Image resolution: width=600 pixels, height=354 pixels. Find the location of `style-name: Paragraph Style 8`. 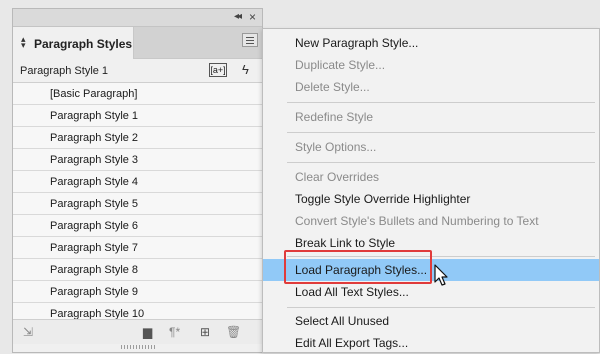

style-name: Paragraph Style 8 is located at coordinates (94, 270).